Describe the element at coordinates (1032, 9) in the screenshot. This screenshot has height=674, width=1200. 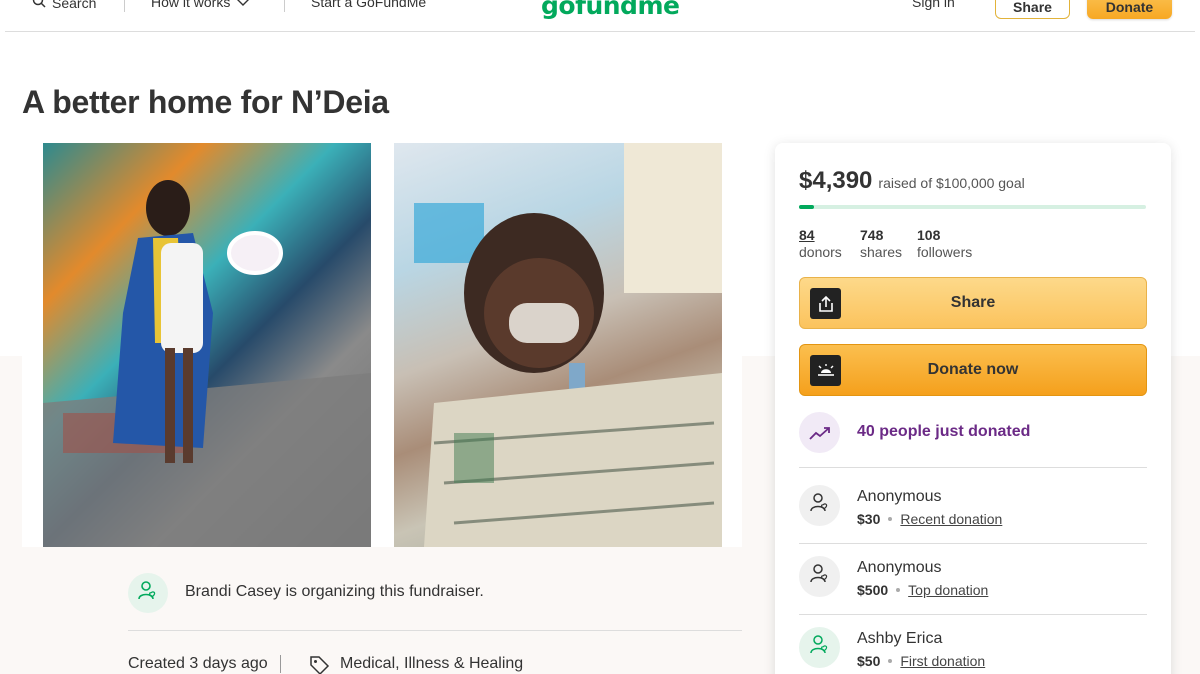
I see `header-share-button: Share` at that location.